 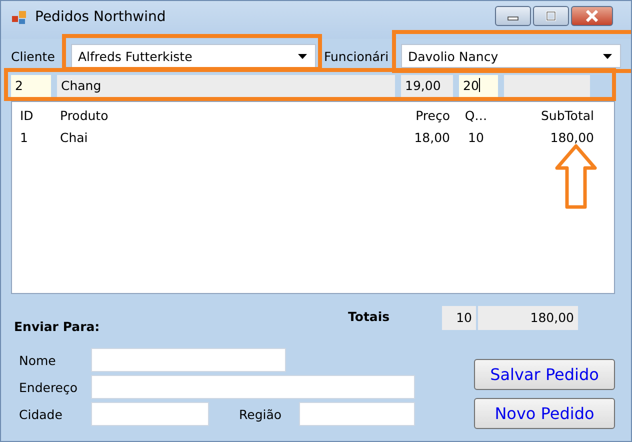 I want to click on field-label: Cidade, so click(x=41, y=414).